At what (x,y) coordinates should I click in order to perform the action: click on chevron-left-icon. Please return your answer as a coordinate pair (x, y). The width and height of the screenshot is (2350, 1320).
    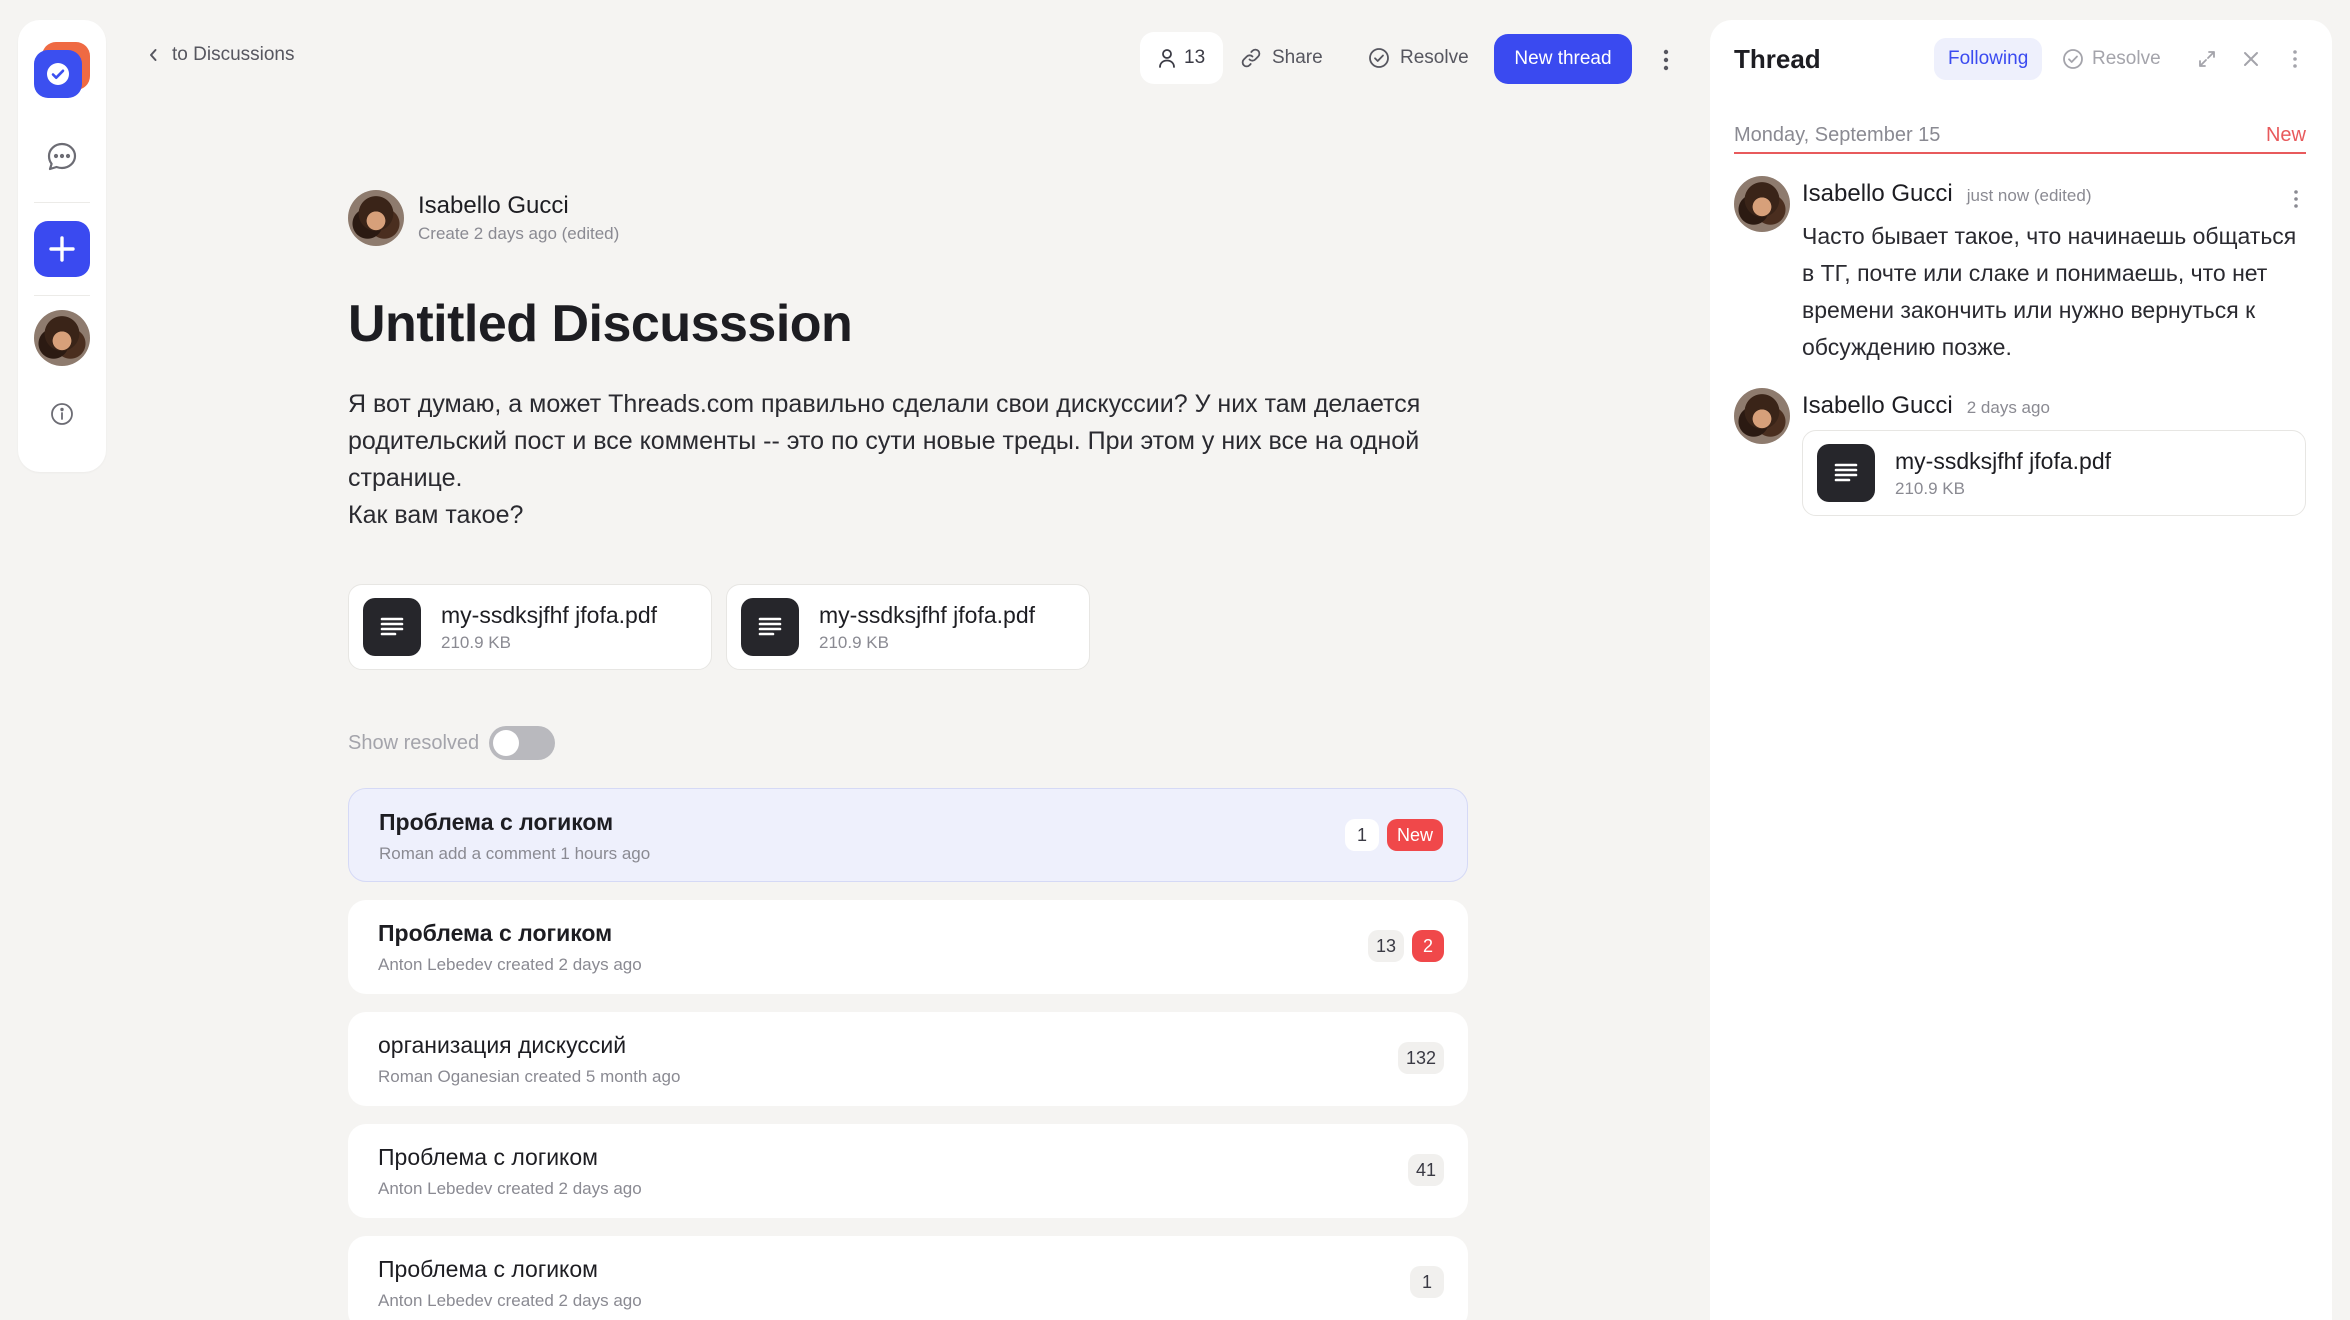
    Looking at the image, I should click on (153, 55).